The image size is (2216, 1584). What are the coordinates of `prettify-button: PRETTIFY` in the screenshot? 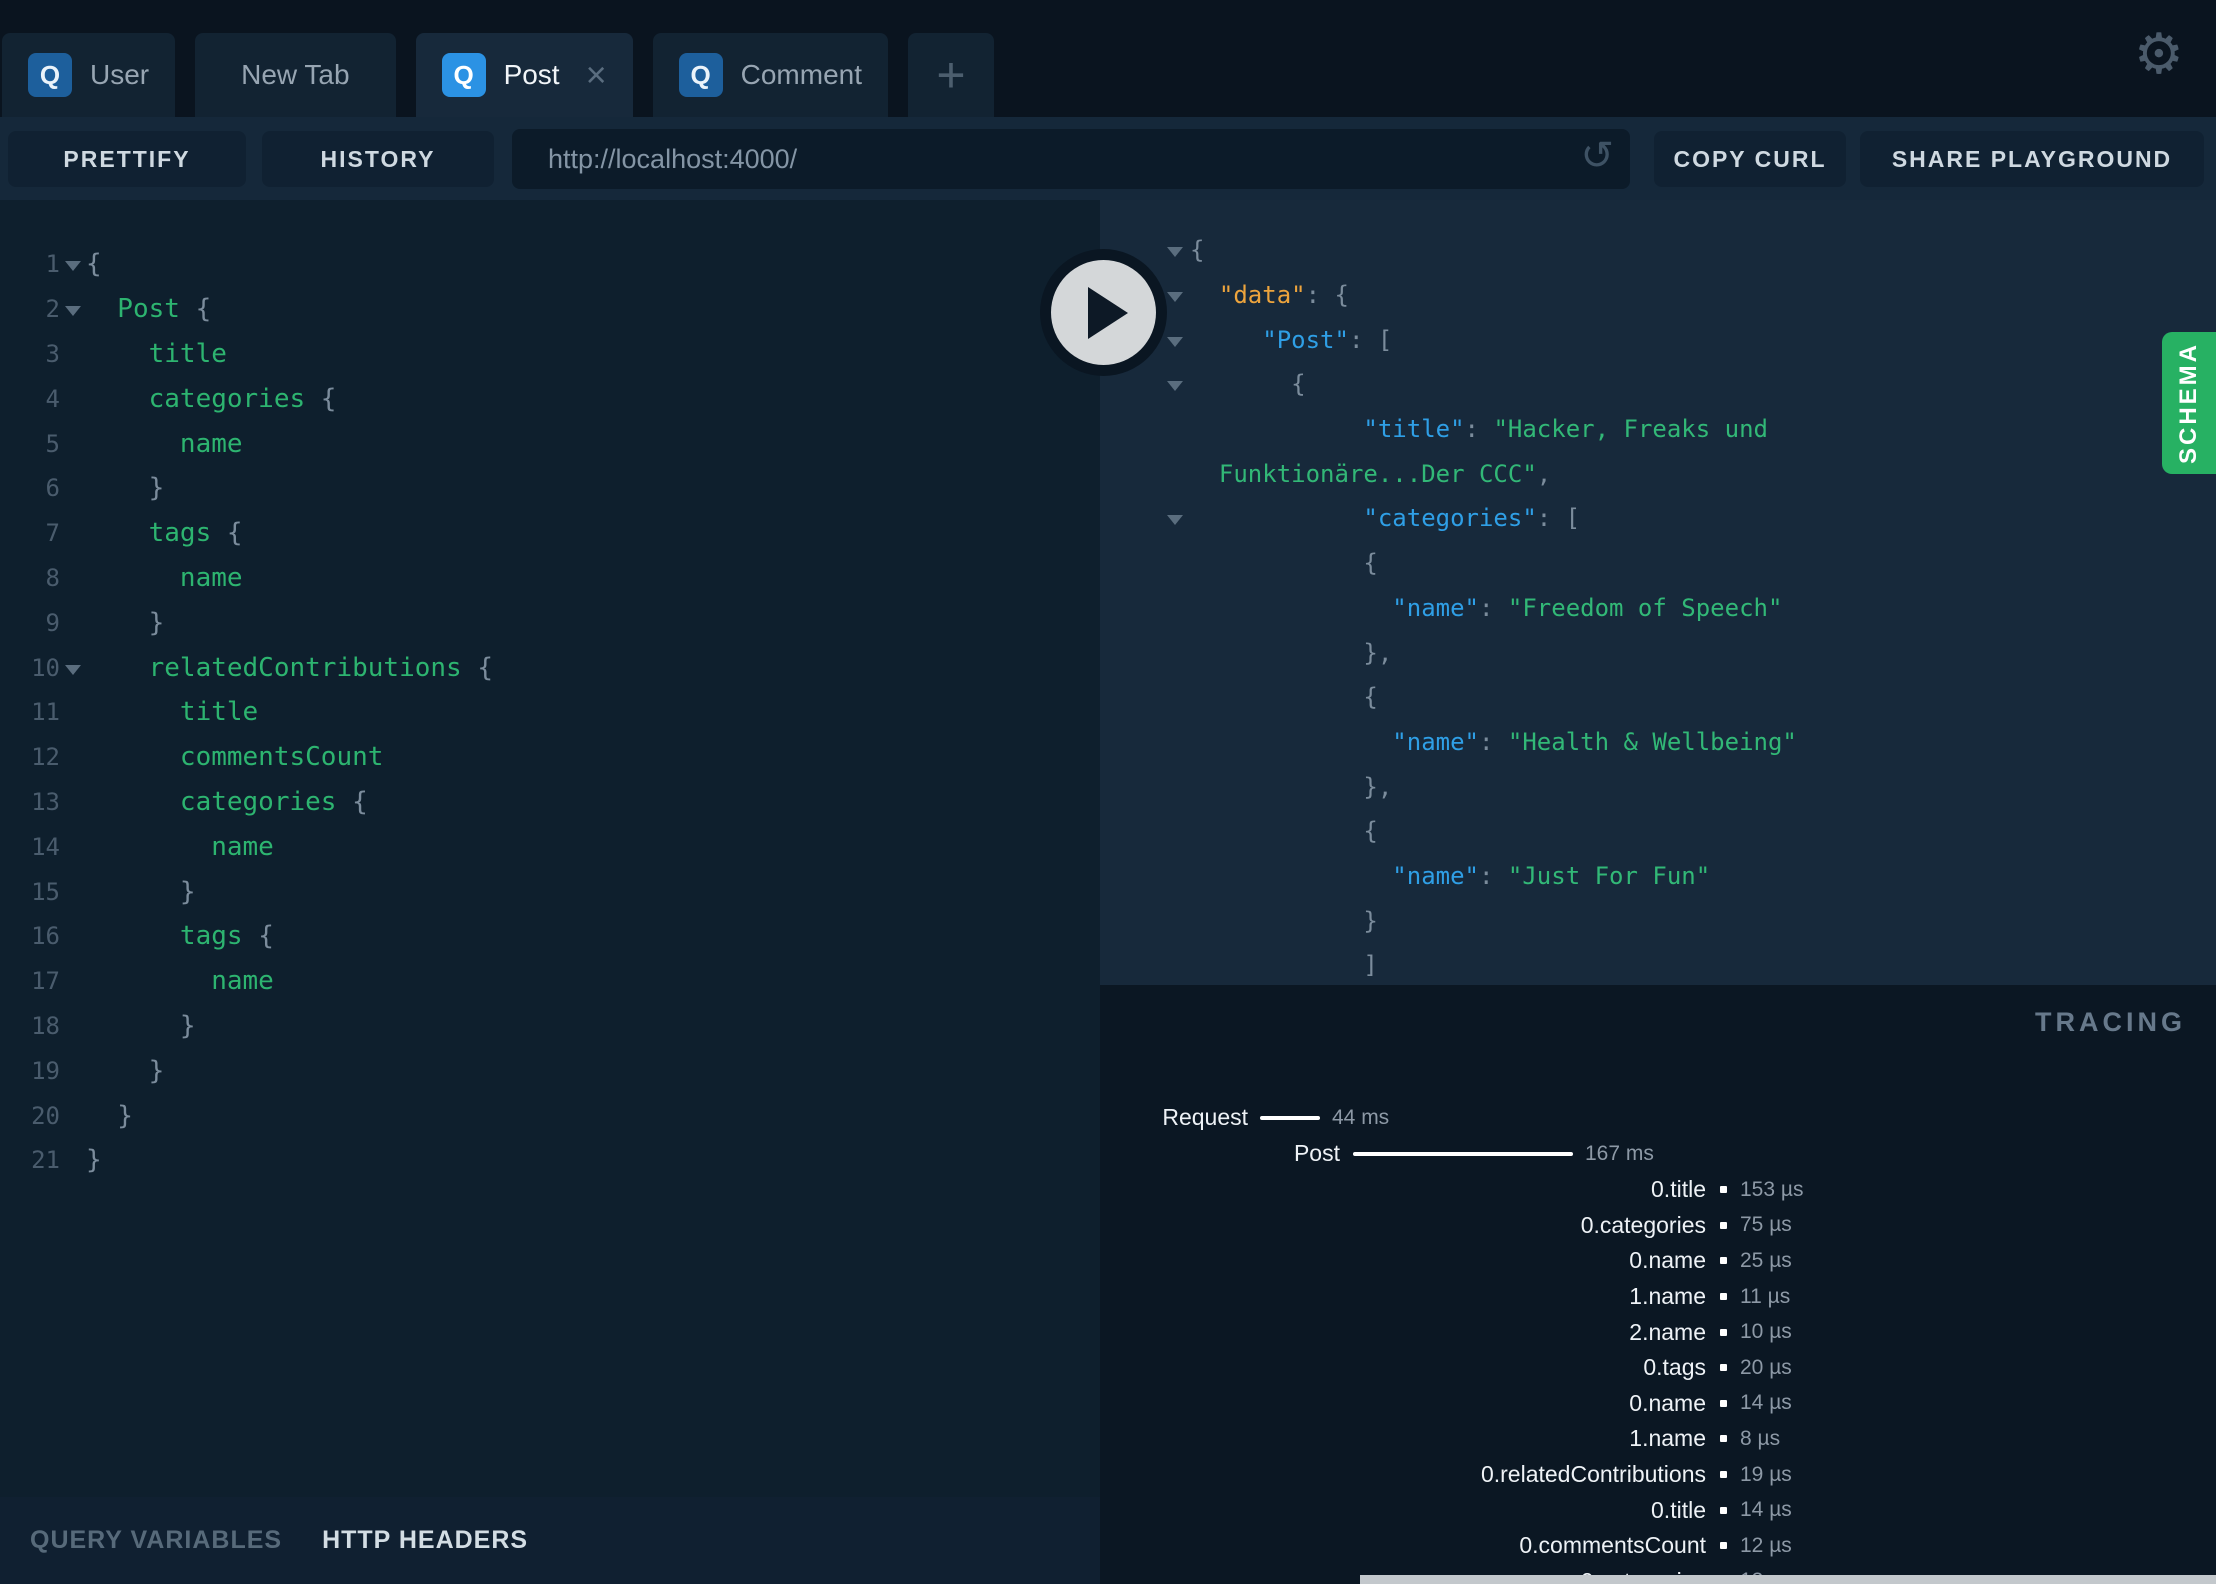 It's located at (127, 159).